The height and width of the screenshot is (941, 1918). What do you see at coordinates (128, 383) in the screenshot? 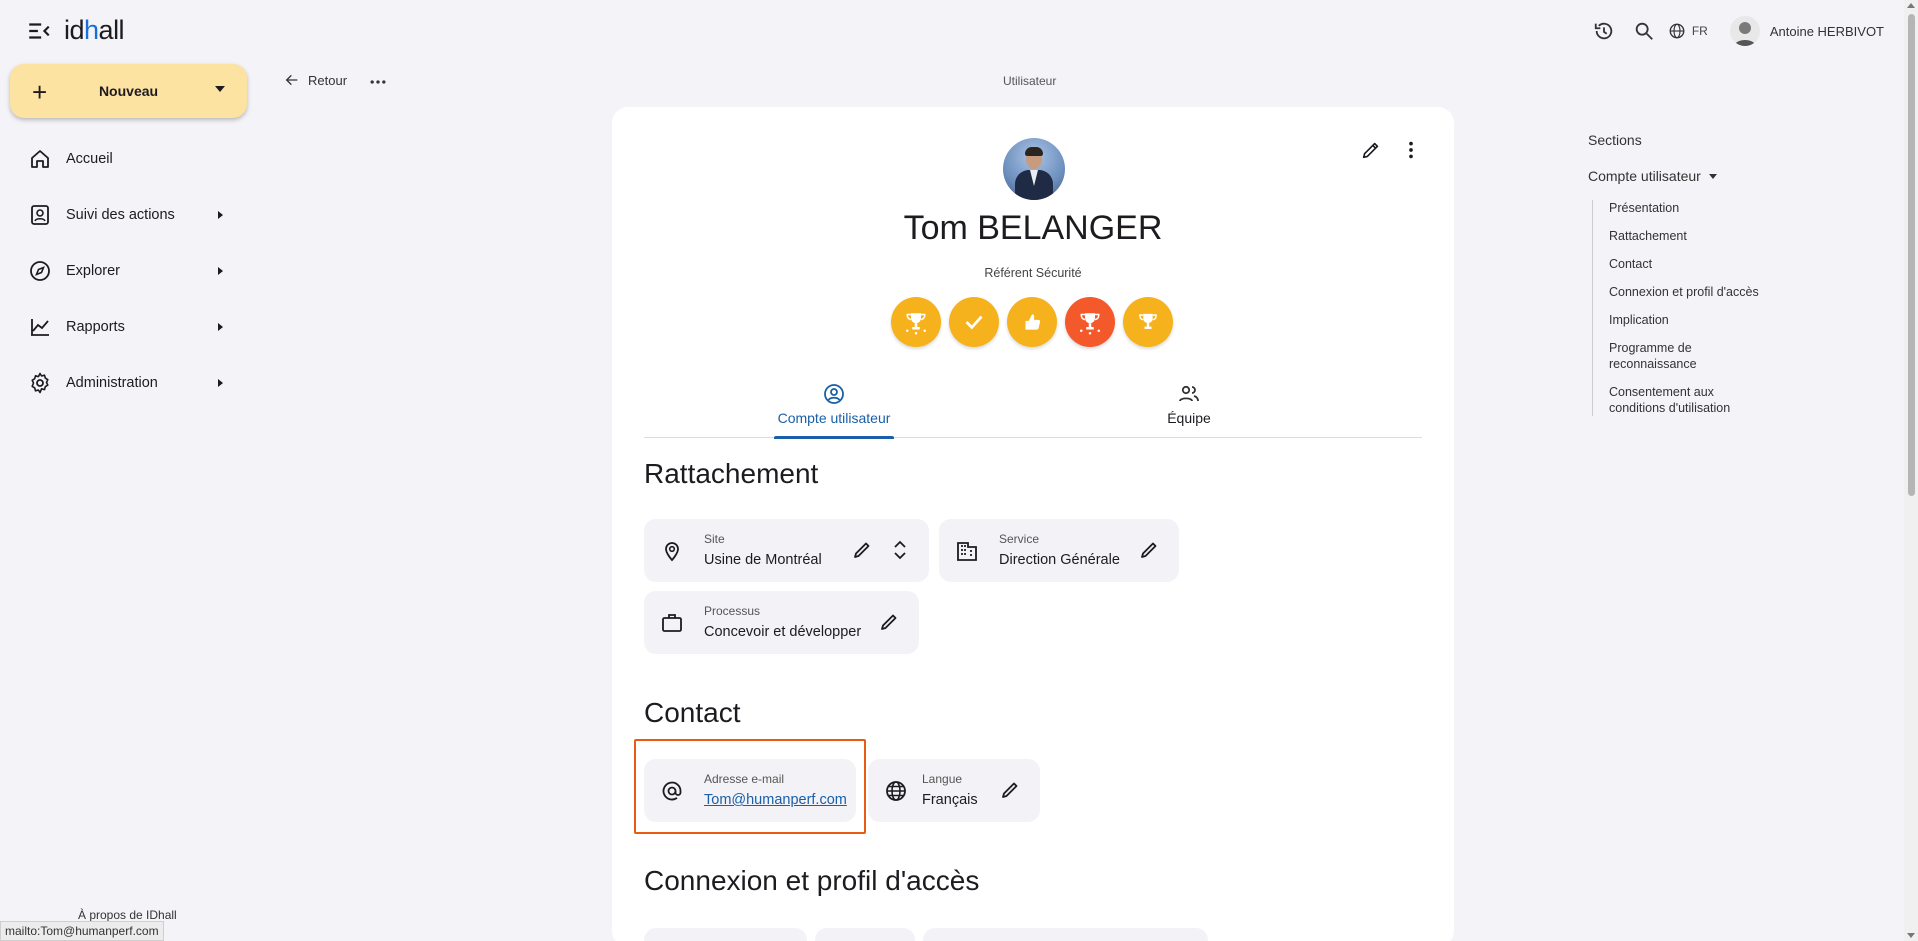
I see `sidebar-item-administration: Administration` at bounding box center [128, 383].